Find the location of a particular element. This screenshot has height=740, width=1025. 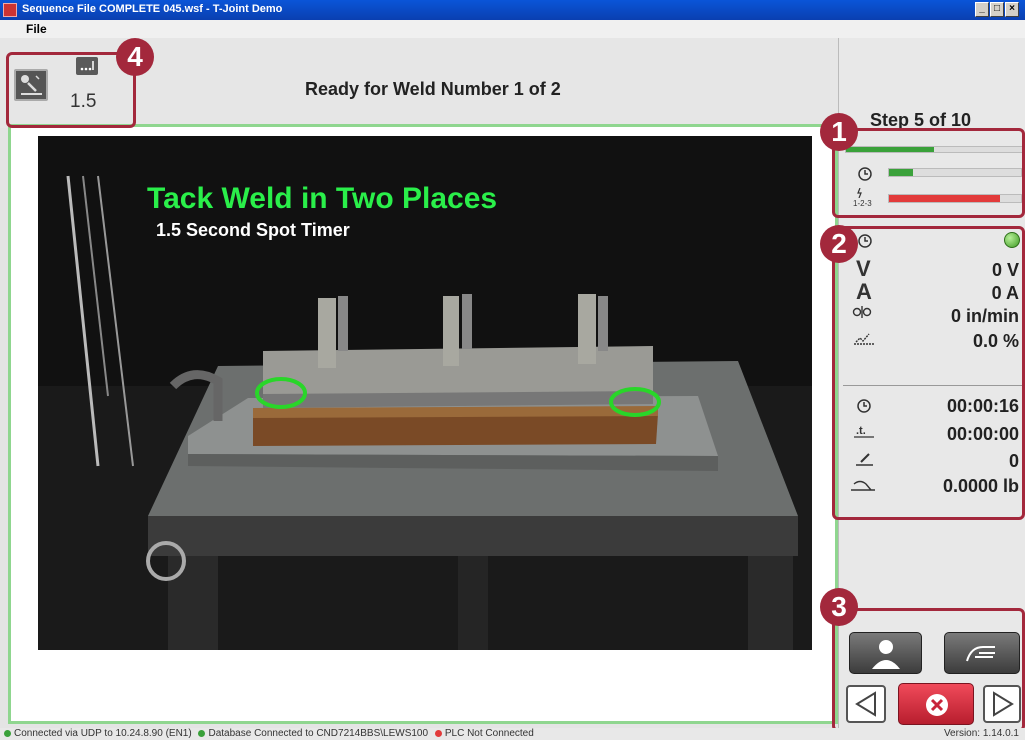

callout-badge-3: 3 is located at coordinates (839, 607).